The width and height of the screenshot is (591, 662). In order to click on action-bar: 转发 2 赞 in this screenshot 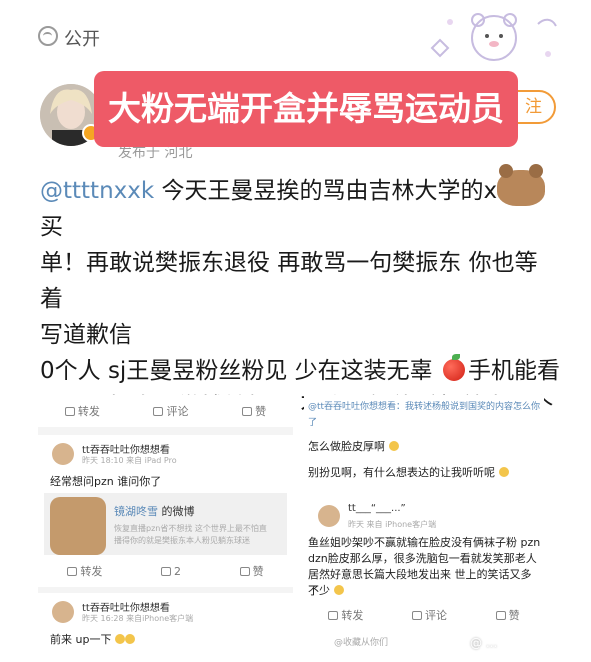, I will do `click(165, 571)`.